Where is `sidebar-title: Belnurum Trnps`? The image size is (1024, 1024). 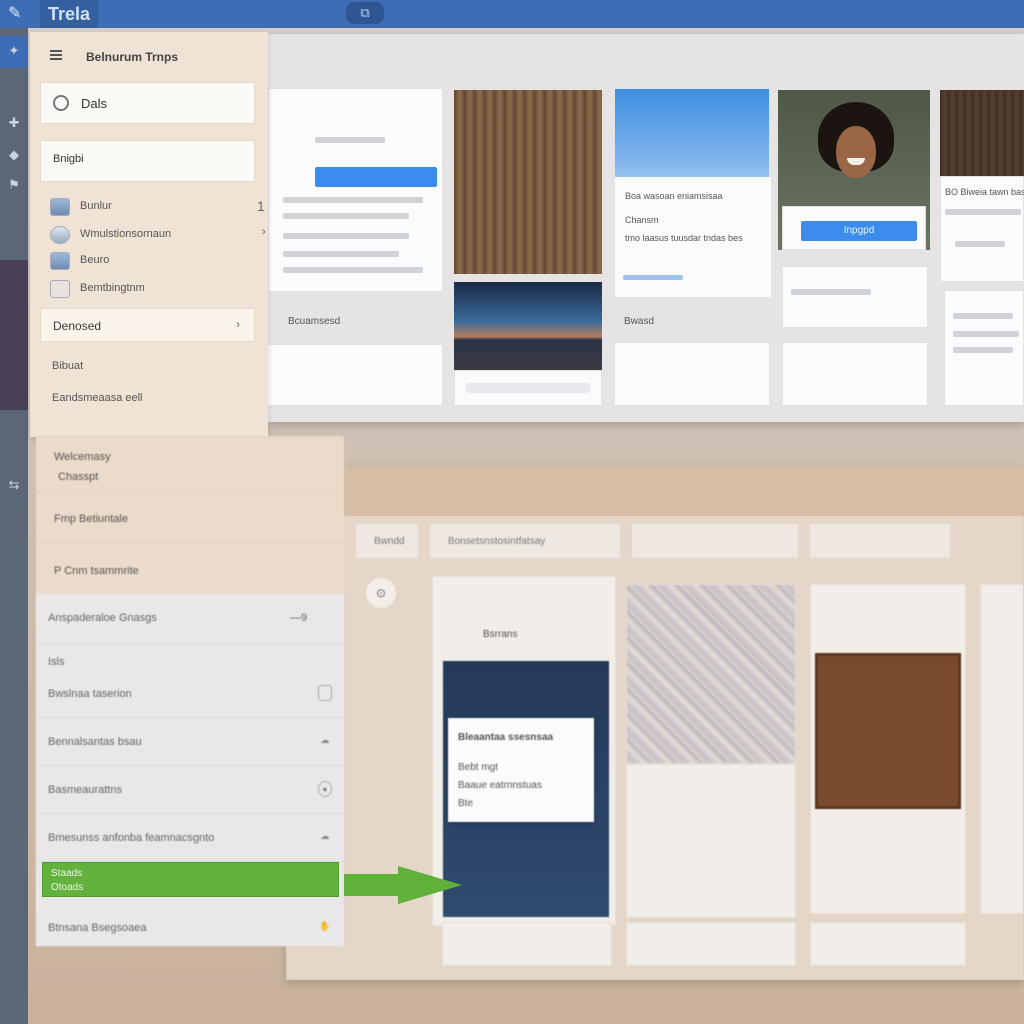 sidebar-title: Belnurum Trnps is located at coordinates (132, 57).